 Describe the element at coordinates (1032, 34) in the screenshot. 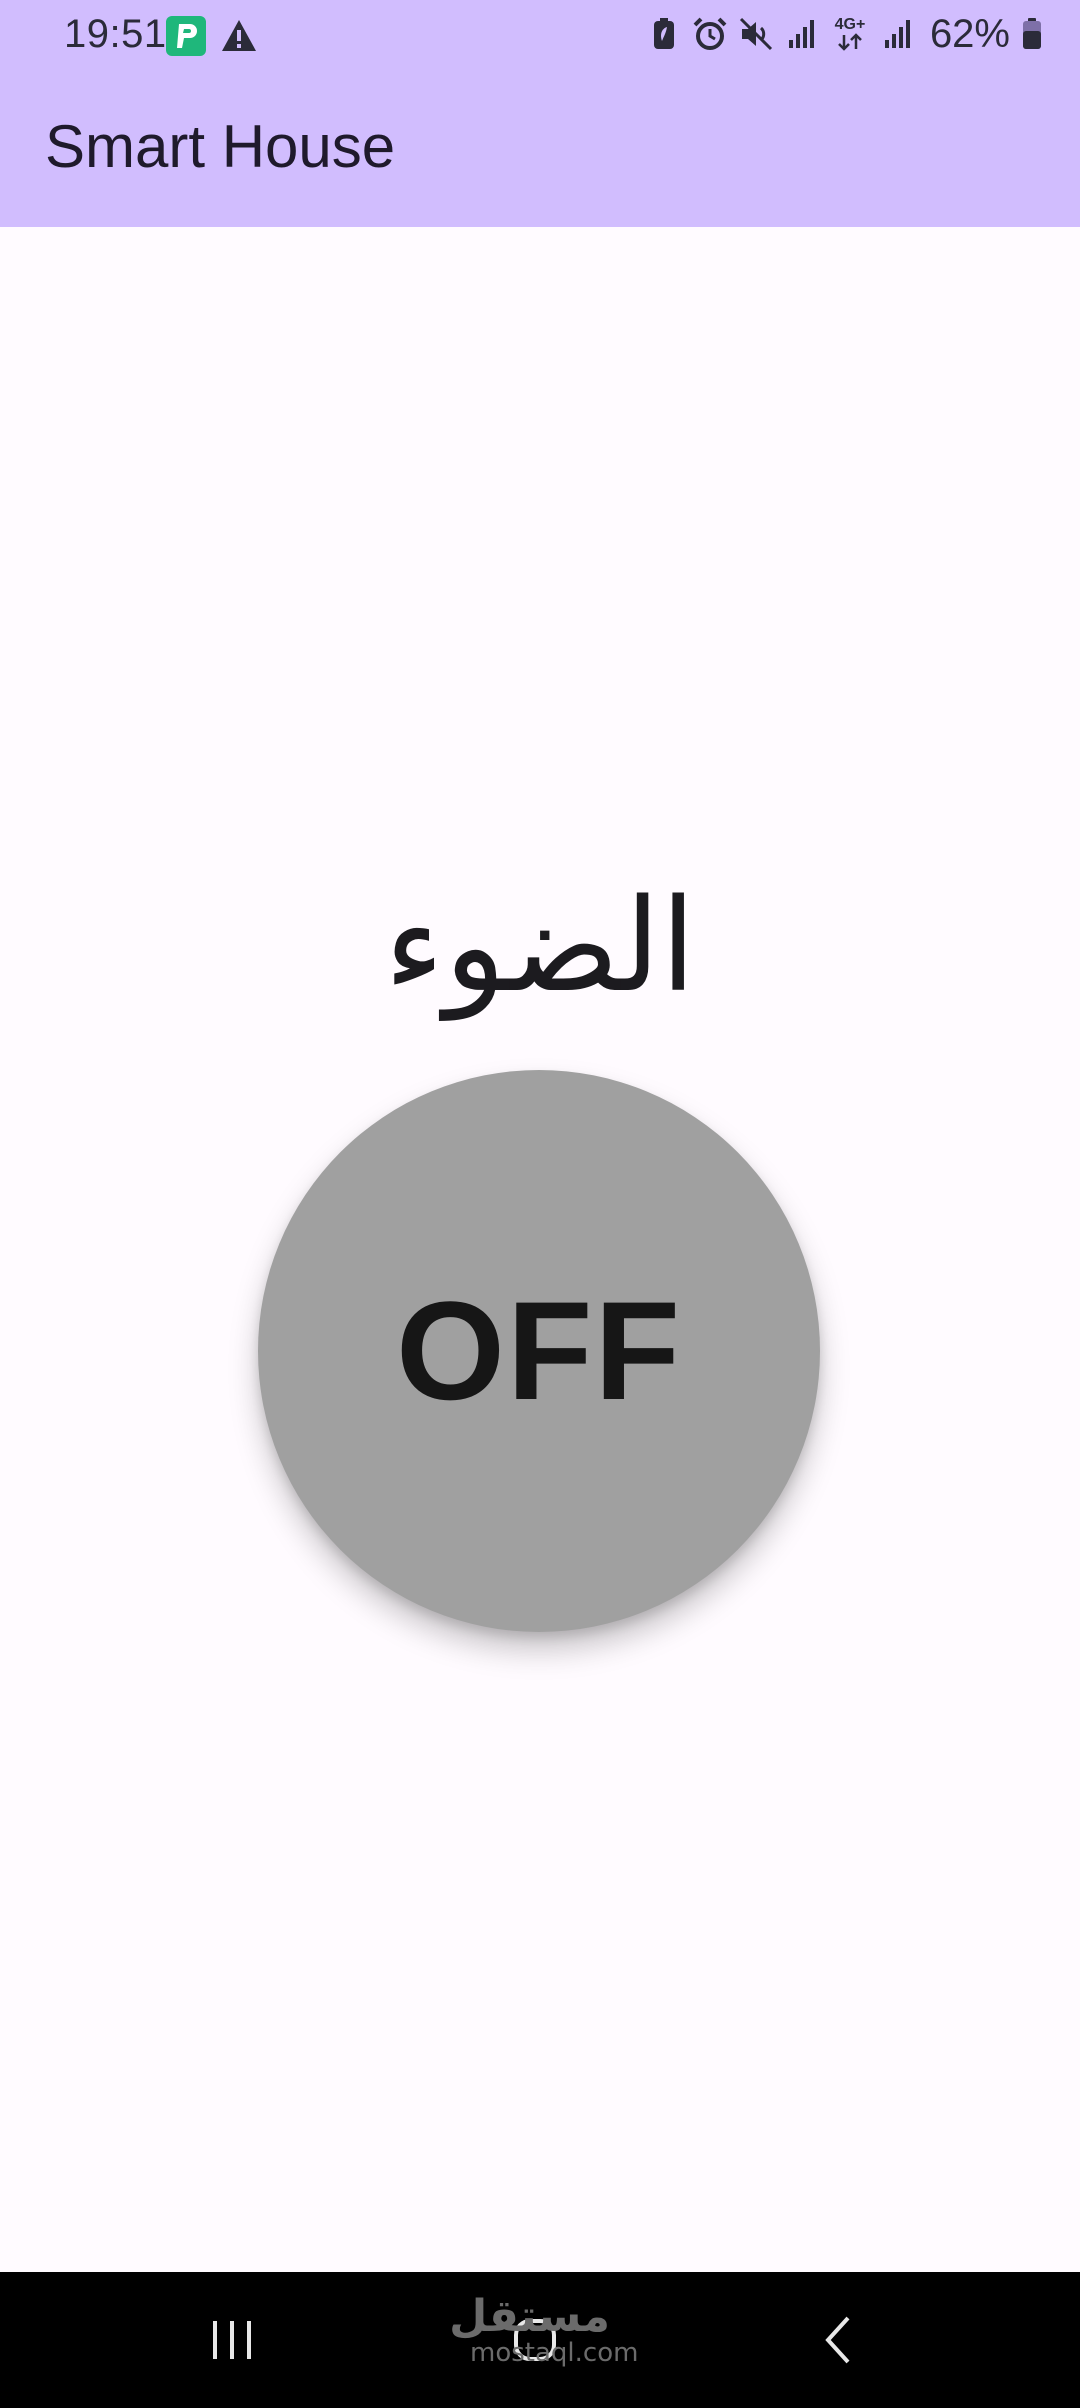

I see `battery-icon` at that location.